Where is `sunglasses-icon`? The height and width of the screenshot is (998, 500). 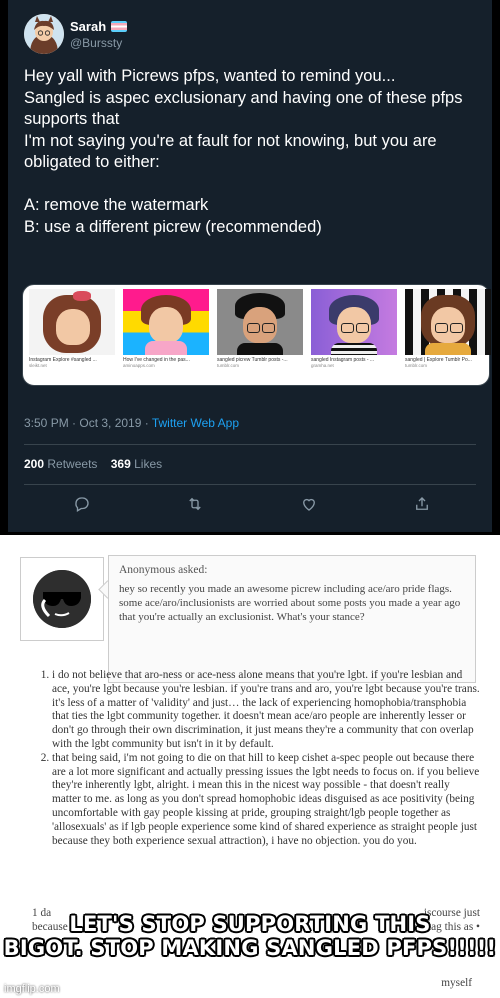
sunglasses-icon is located at coordinates (62, 599).